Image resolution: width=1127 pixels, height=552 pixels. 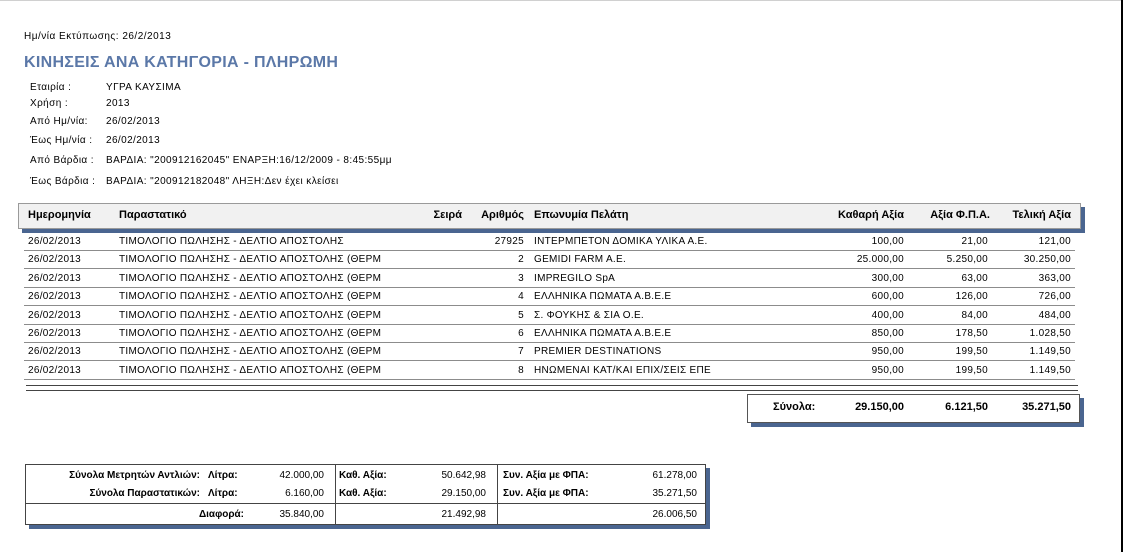 What do you see at coordinates (794, 407) in the screenshot?
I see `totals-label: Σύνολα:` at bounding box center [794, 407].